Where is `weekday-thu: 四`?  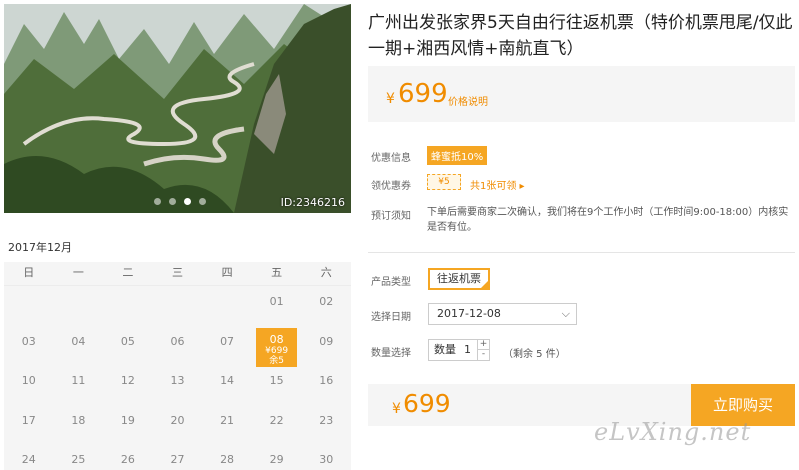 weekday-thu: 四 is located at coordinates (227, 272).